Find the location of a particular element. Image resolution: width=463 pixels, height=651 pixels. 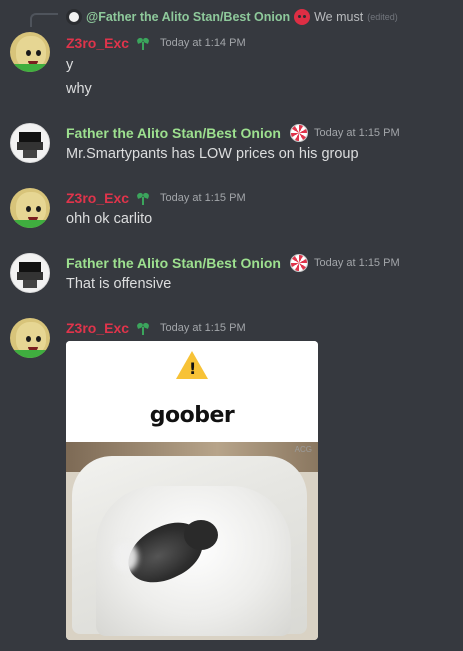

reply-avatar is located at coordinates (74, 17).